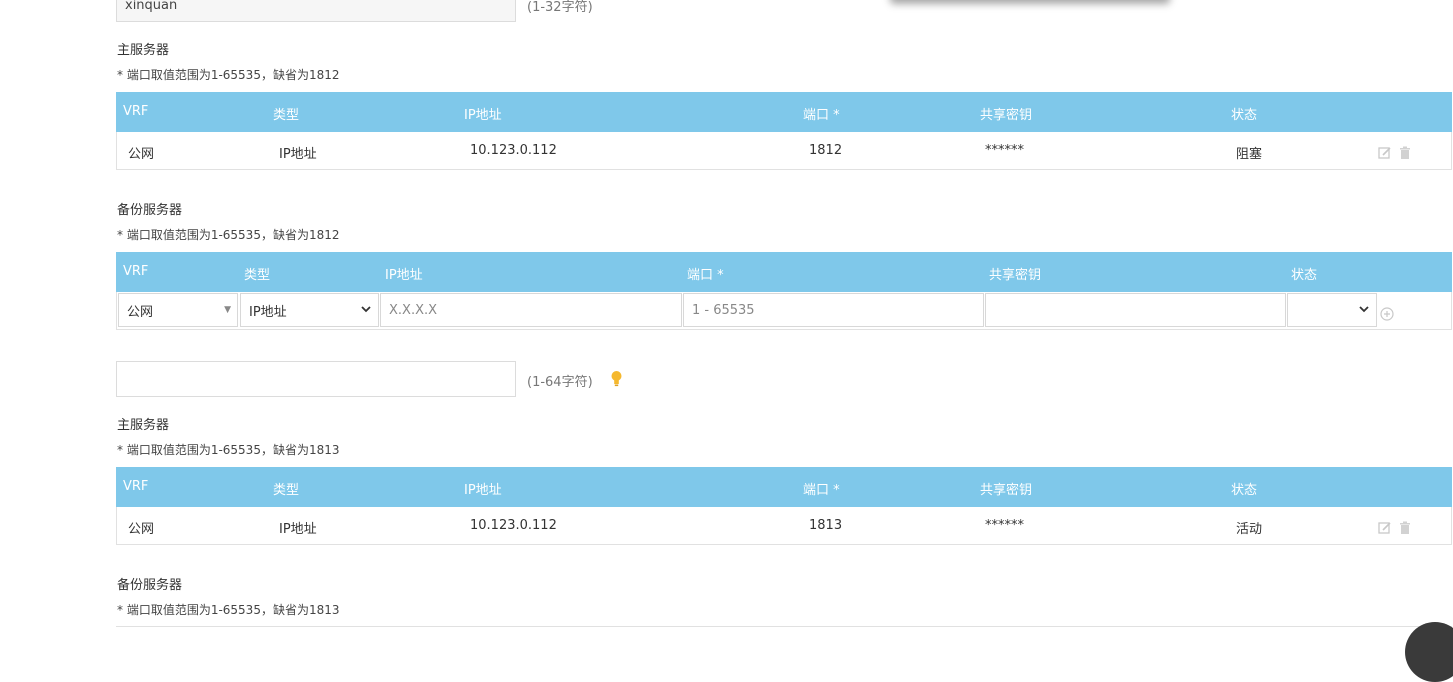 This screenshot has height=682, width=1453. I want to click on bulb-icon, so click(616, 379).